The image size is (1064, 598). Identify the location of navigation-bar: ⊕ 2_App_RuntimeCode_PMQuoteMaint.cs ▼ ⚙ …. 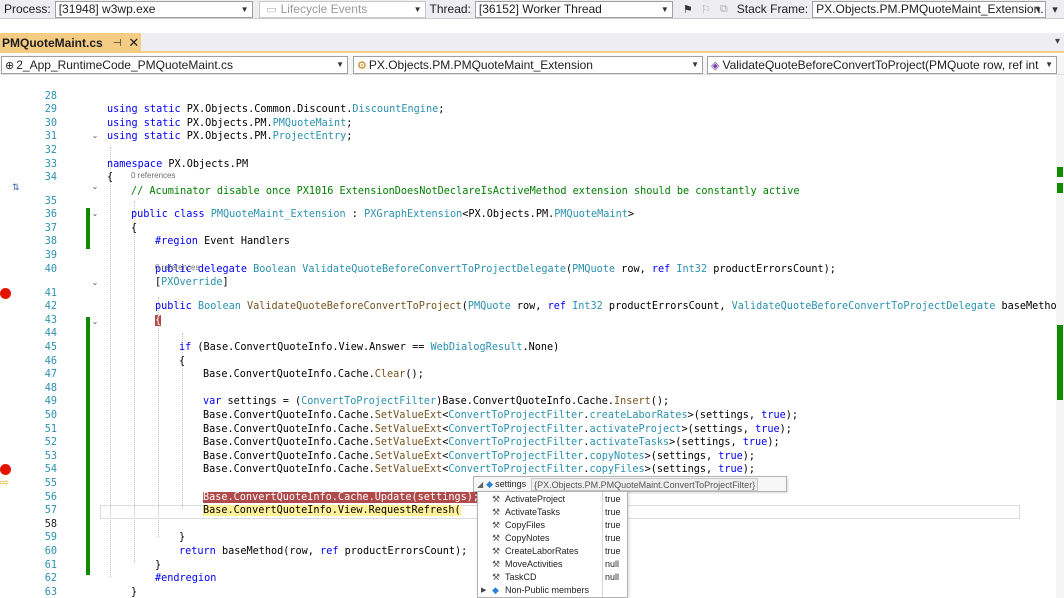
(532, 65).